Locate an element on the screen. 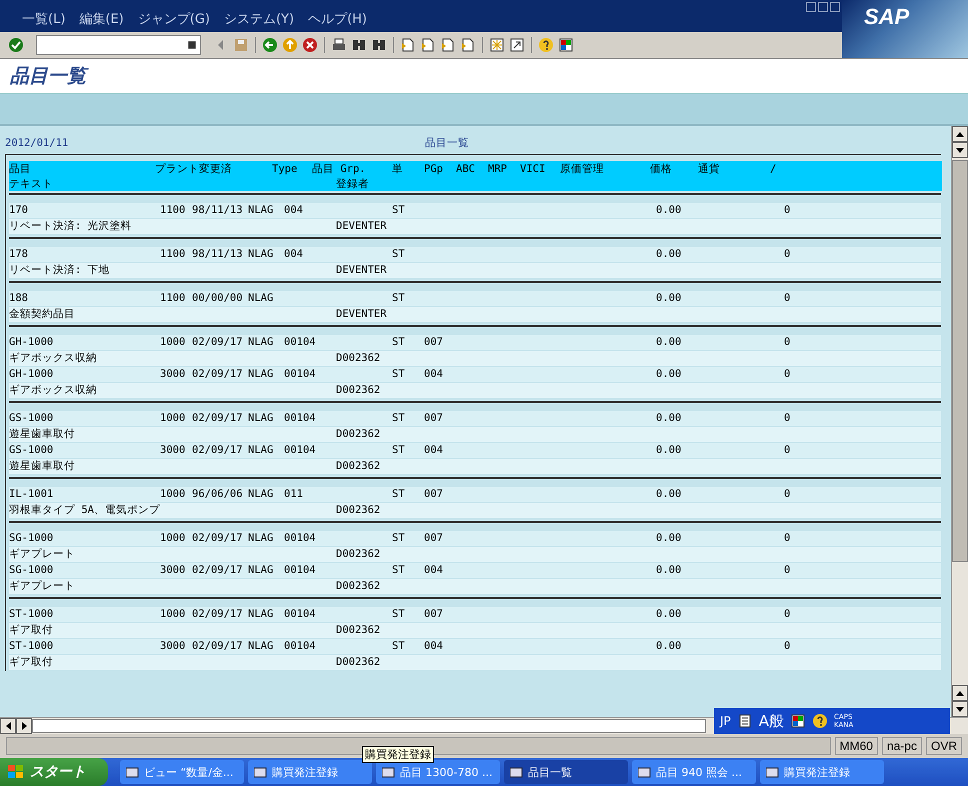 Image resolution: width=968 pixels, height=786 pixels. print-icon is located at coordinates (339, 45).